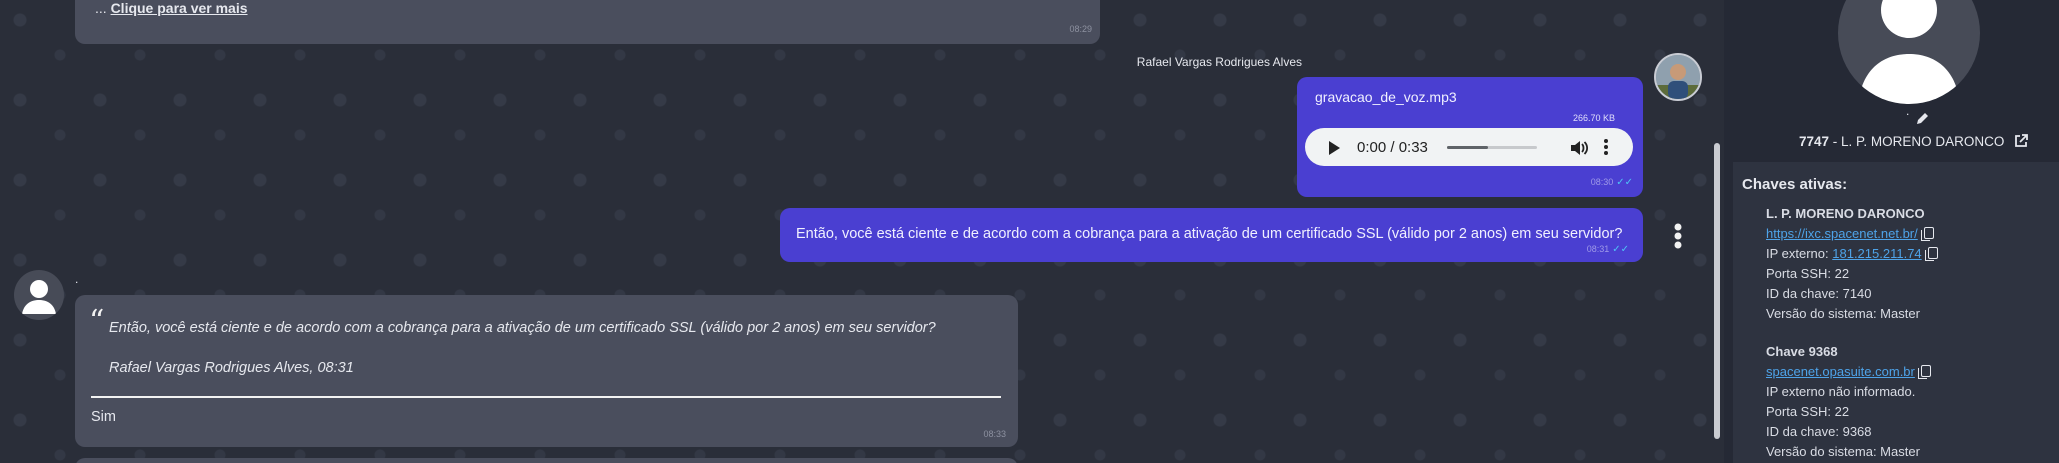 This screenshot has height=463, width=2059. Describe the element at coordinates (1840, 371) in the screenshot. I see `key-url-link: spacenet.opasuite.com.br` at that location.